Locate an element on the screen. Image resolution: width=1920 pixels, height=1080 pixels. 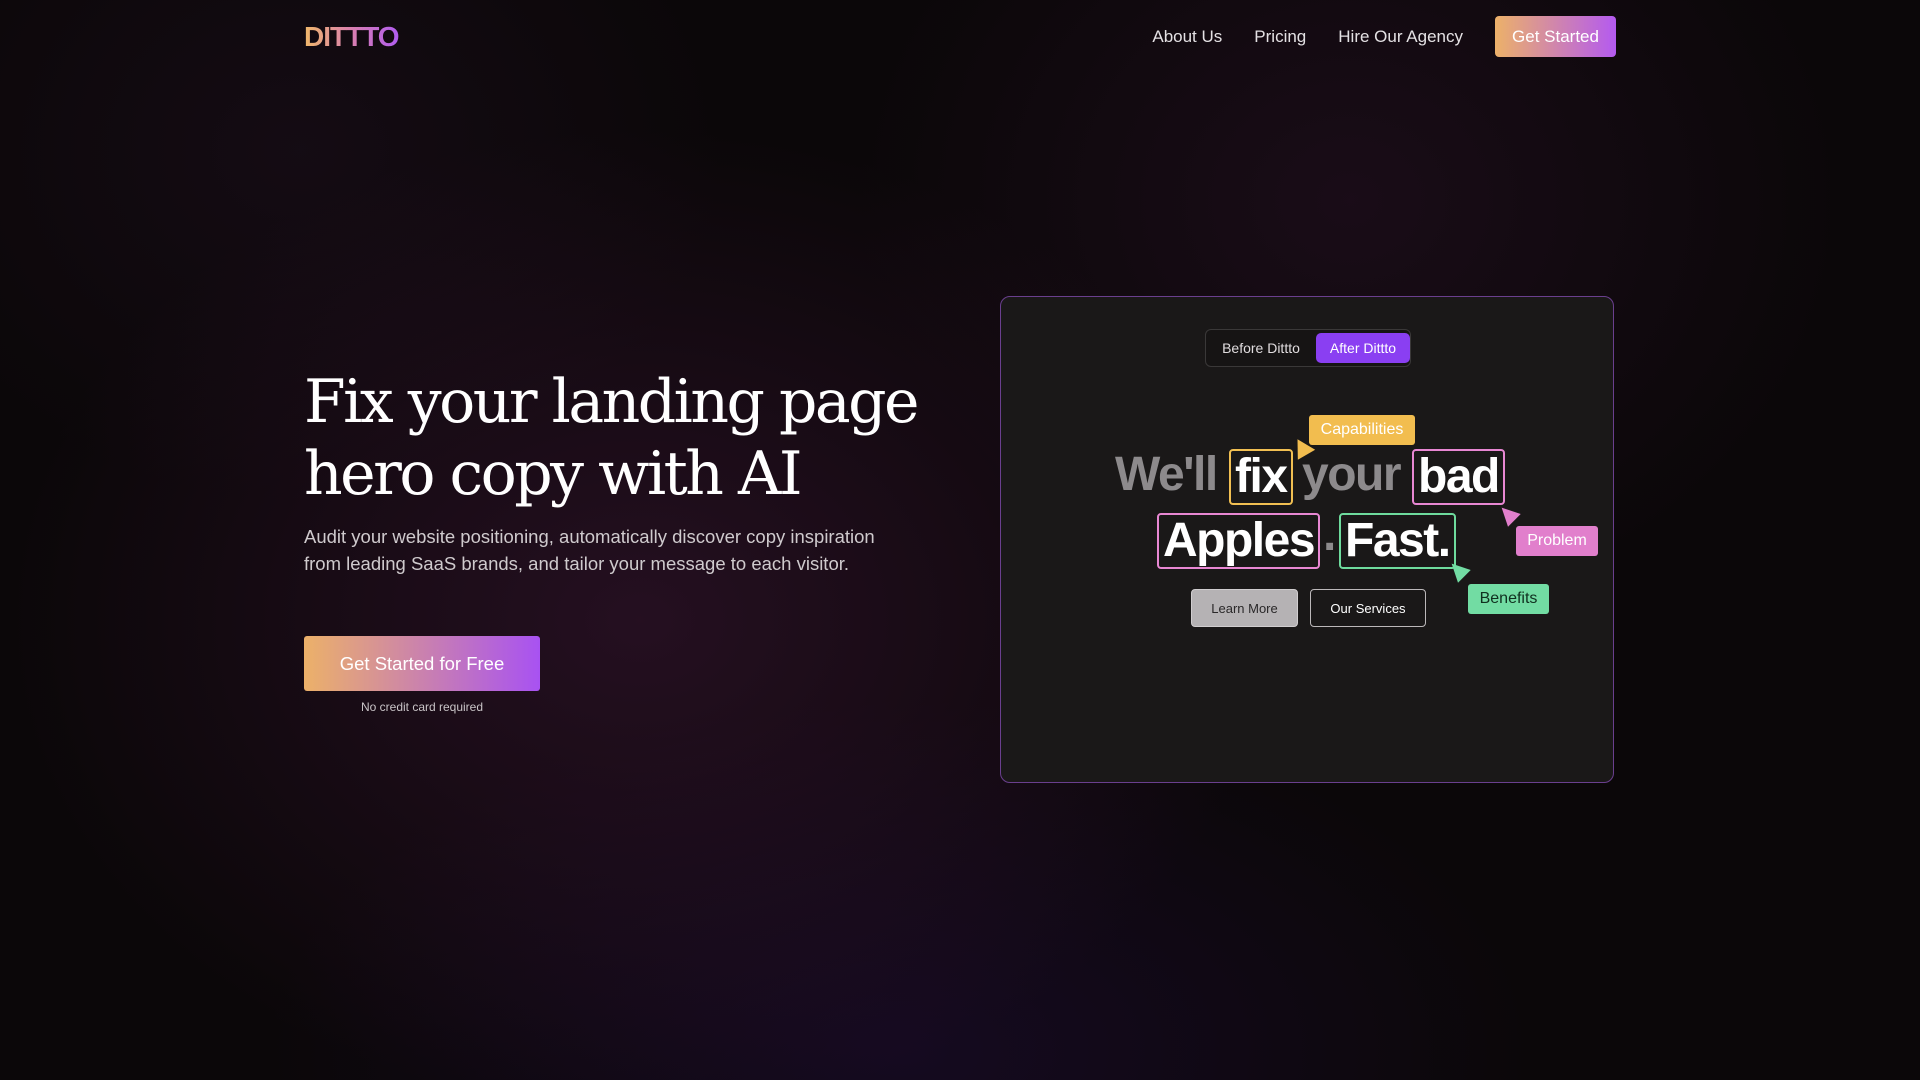
toggle-before-dittto: Before Dittto is located at coordinates (1261, 348).